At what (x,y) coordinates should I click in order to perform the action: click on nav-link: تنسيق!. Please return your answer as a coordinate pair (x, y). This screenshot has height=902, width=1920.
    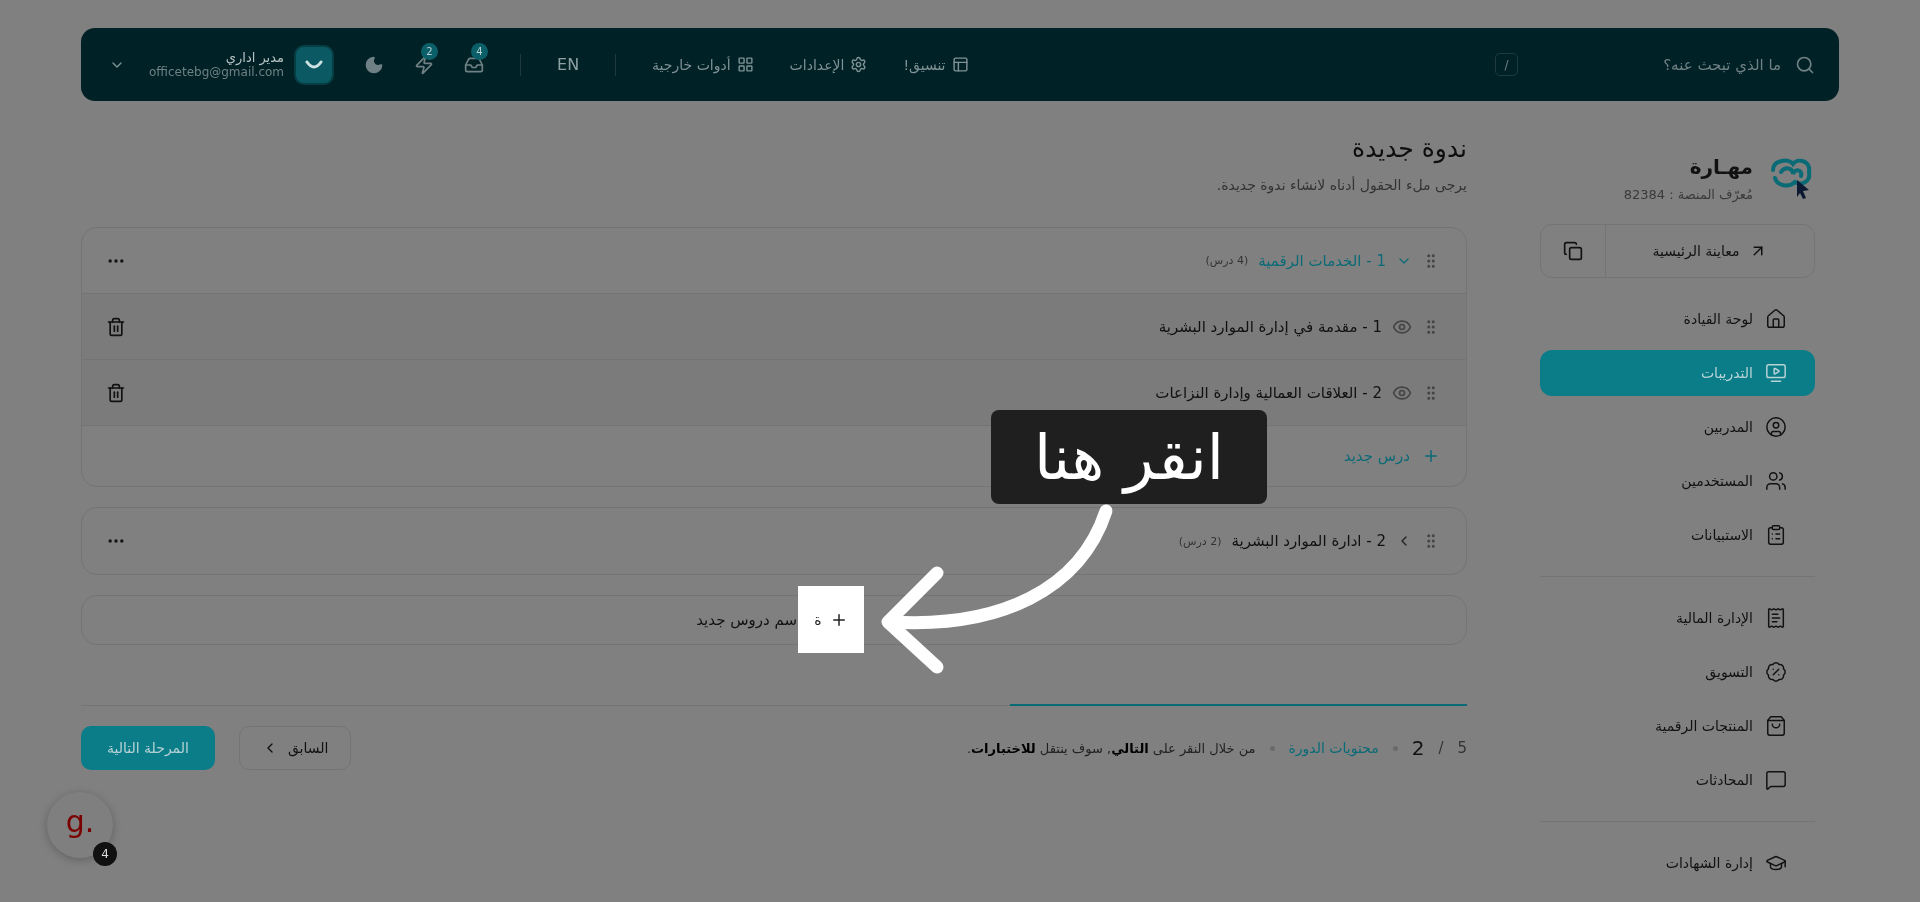
    Looking at the image, I should click on (936, 64).